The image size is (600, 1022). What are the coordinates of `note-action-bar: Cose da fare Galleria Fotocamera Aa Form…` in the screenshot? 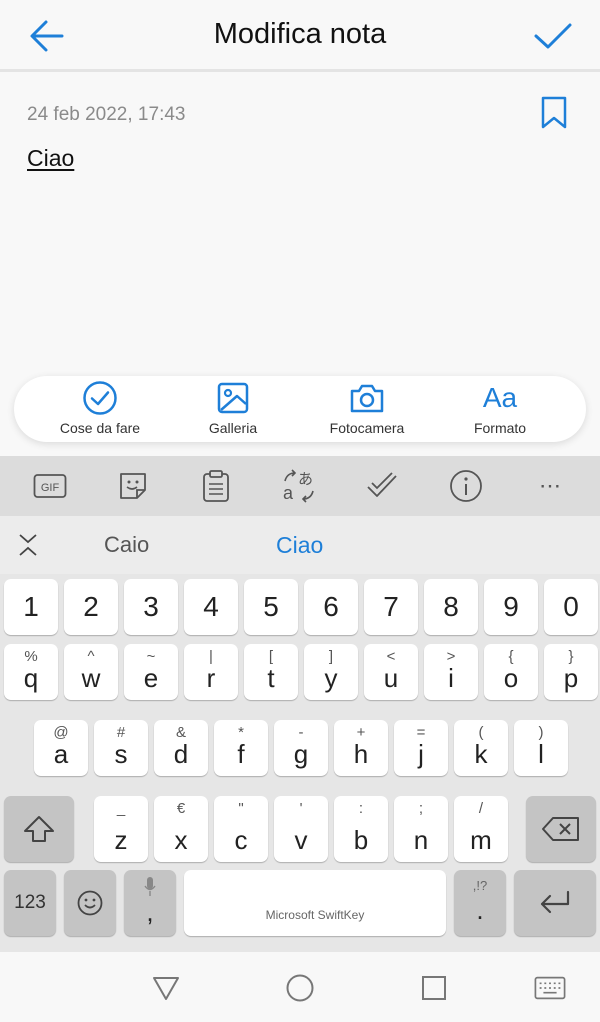 It's located at (300, 409).